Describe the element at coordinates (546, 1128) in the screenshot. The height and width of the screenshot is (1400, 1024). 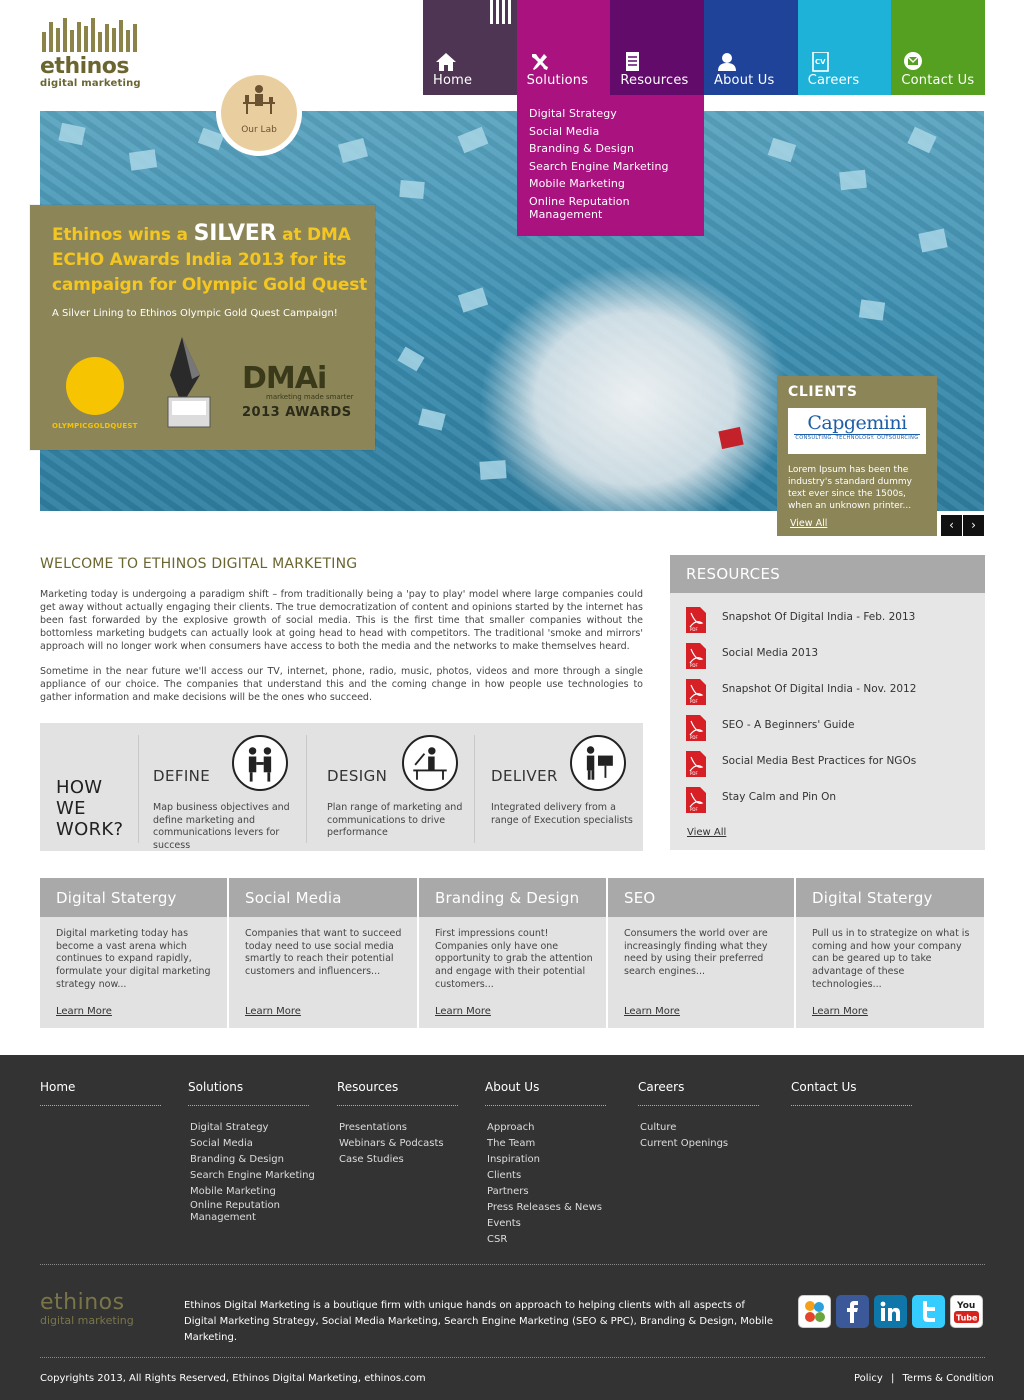
I see `footer-link: Approach` at that location.